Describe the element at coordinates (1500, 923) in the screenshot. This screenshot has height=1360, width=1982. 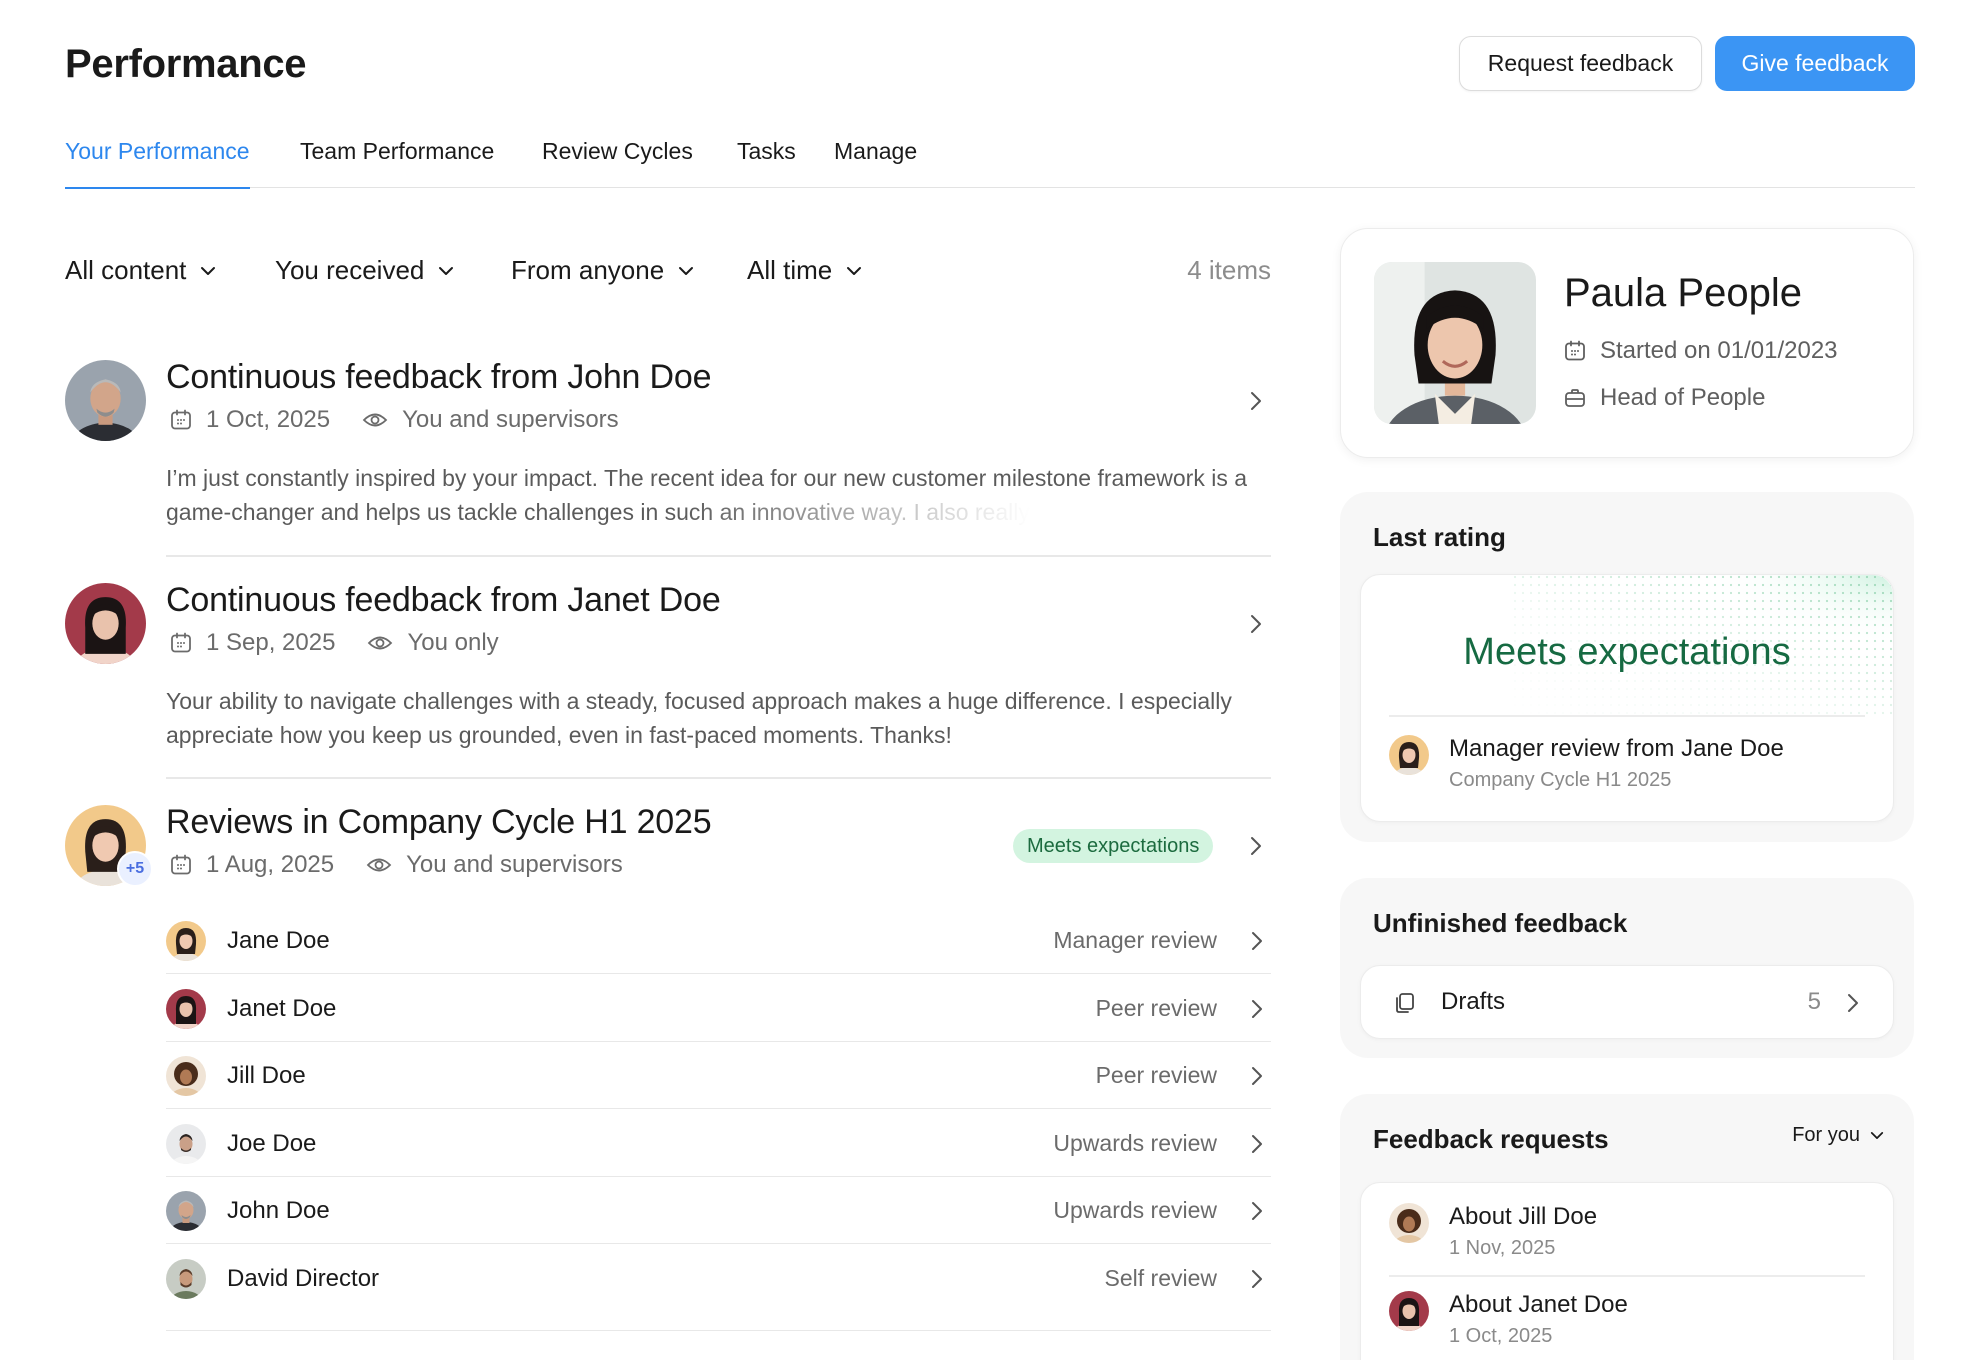
I see `panel-title: Unfinished feedback` at that location.